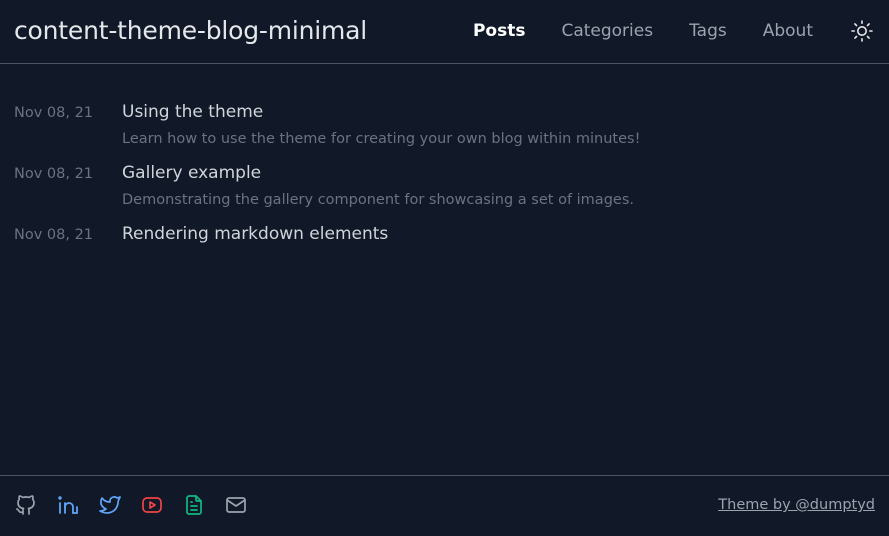 The width and height of the screenshot is (889, 536). I want to click on site-footer: Theme by @dumptyd, so click(444, 505).